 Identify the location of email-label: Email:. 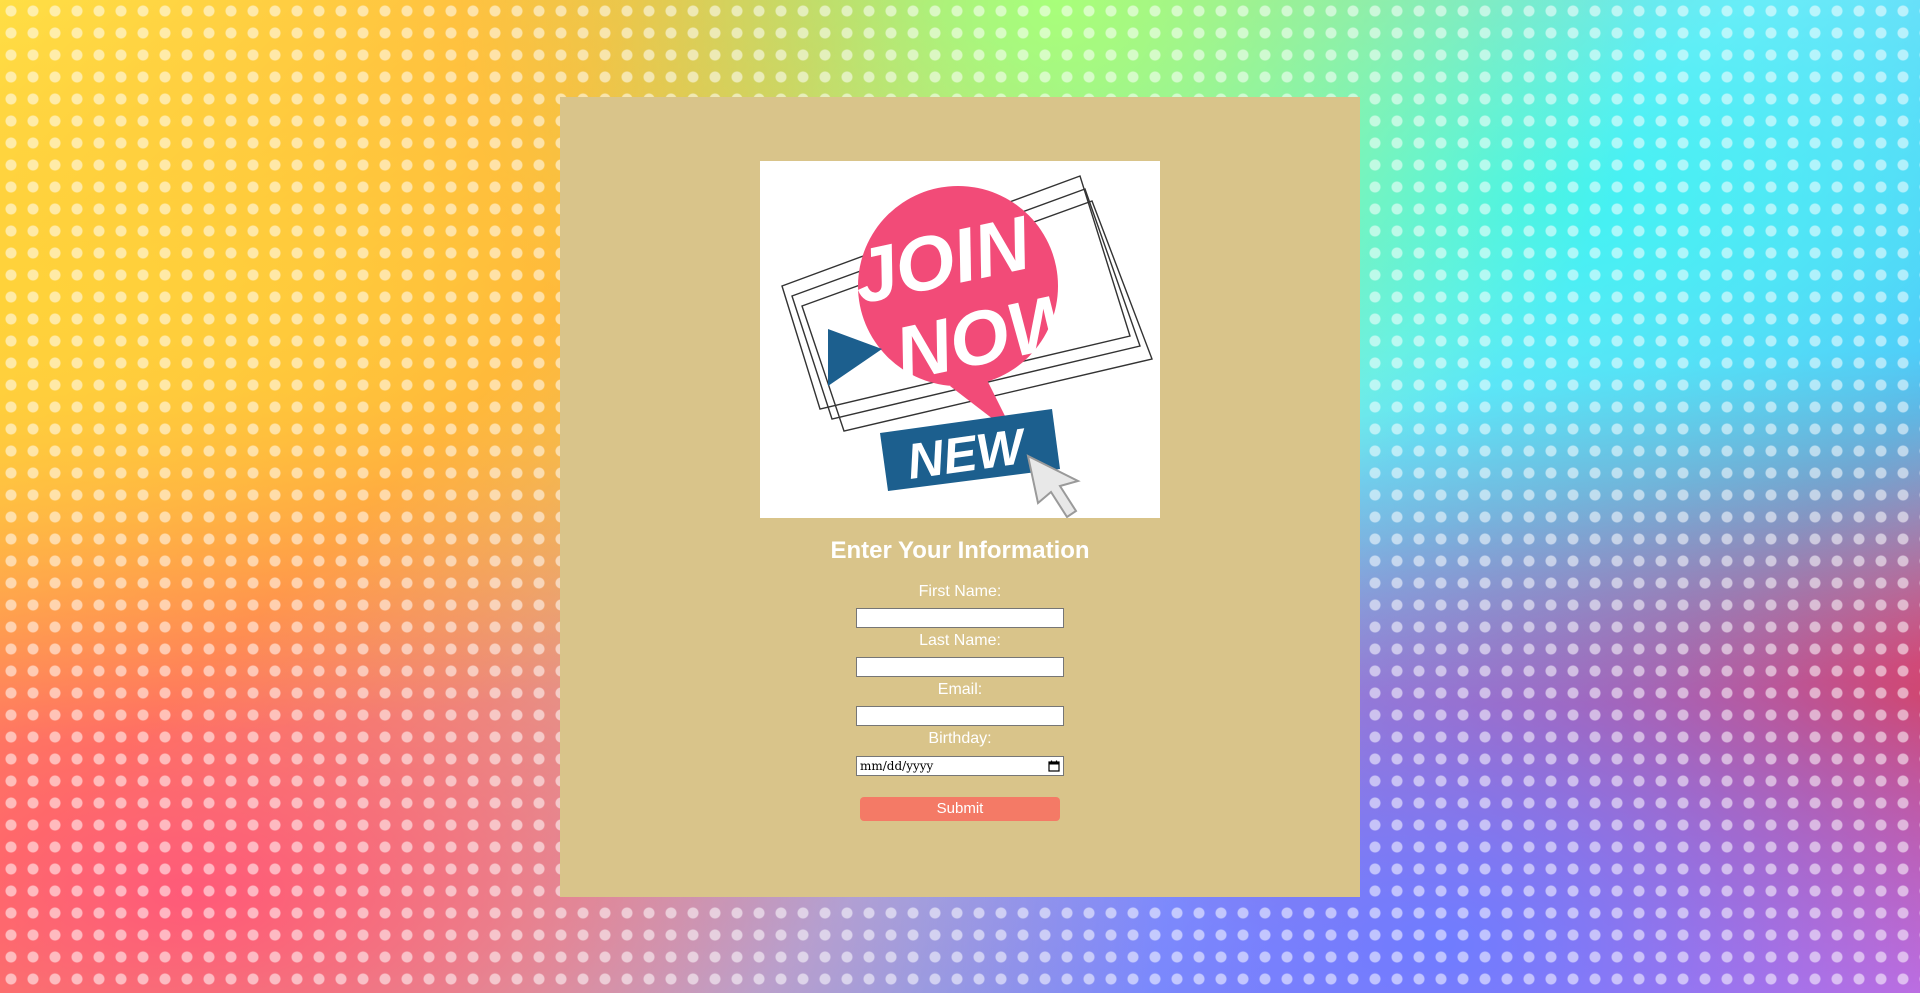
(960, 689).